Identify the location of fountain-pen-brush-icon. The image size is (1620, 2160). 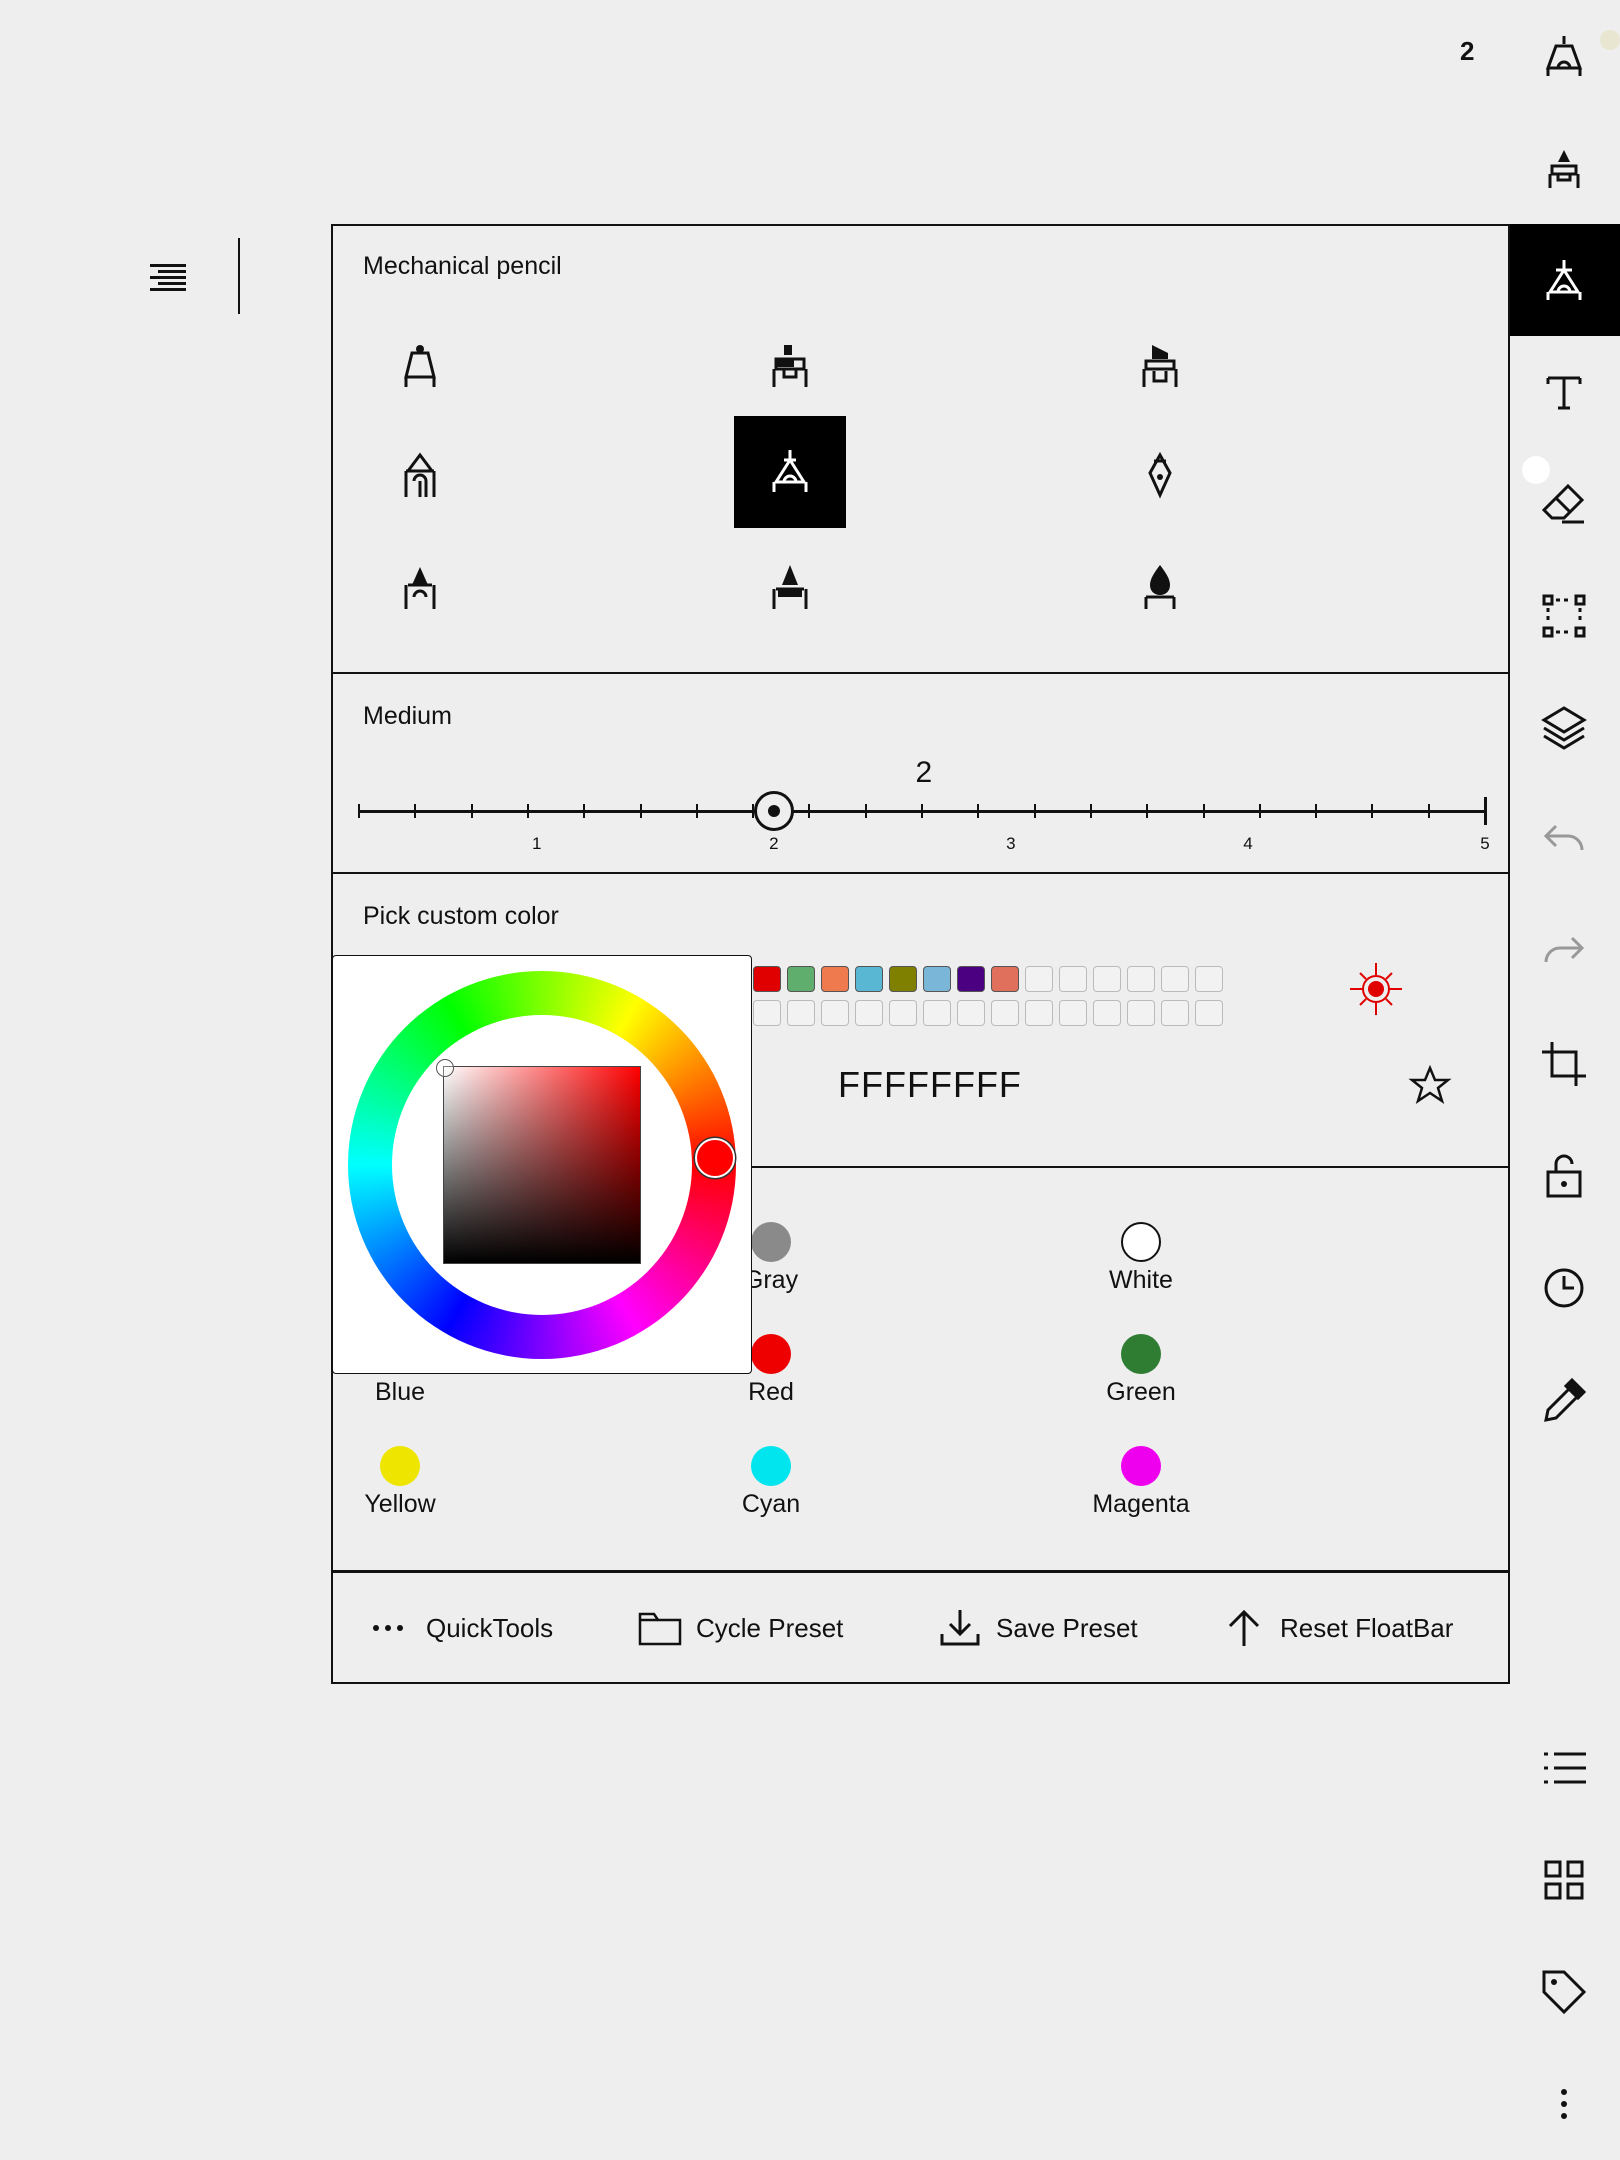
(1160, 475).